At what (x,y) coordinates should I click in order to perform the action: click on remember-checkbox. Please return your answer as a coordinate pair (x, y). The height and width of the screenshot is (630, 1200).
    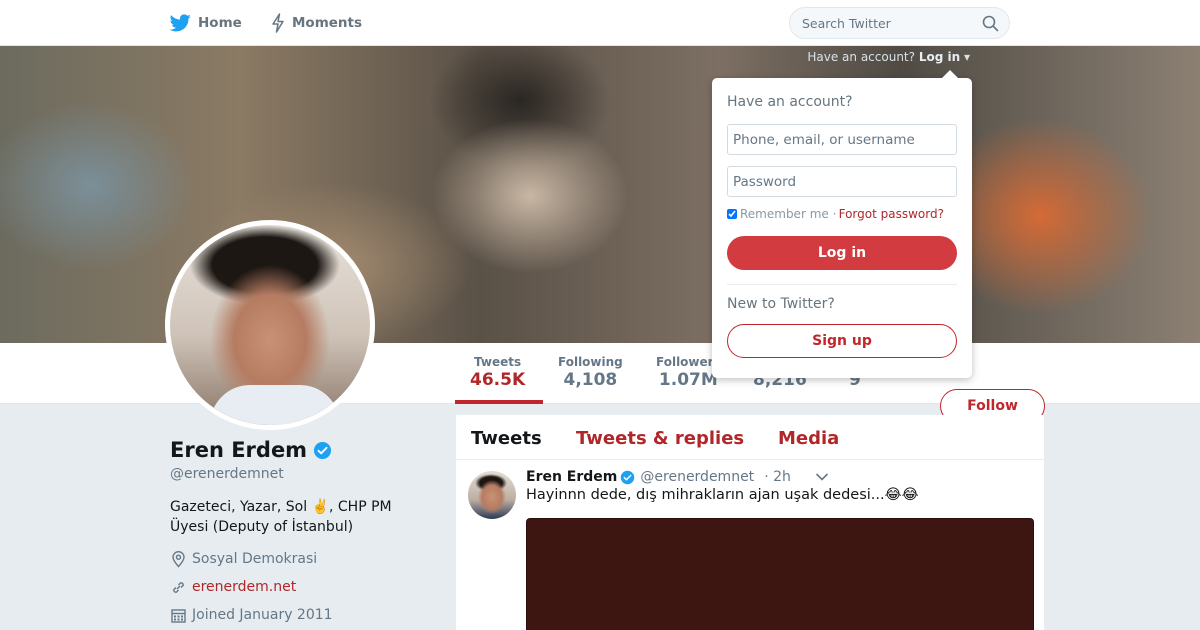
    Looking at the image, I should click on (732, 214).